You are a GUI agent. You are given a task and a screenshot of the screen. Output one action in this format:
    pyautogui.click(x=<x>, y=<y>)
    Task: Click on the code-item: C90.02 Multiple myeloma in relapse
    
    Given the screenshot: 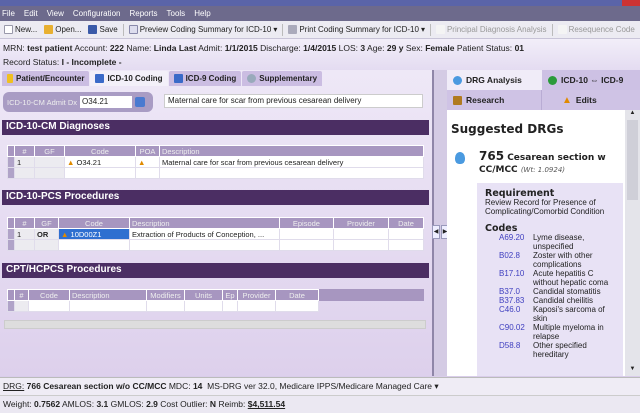 What is the action you would take?
    pyautogui.click(x=557, y=332)
    